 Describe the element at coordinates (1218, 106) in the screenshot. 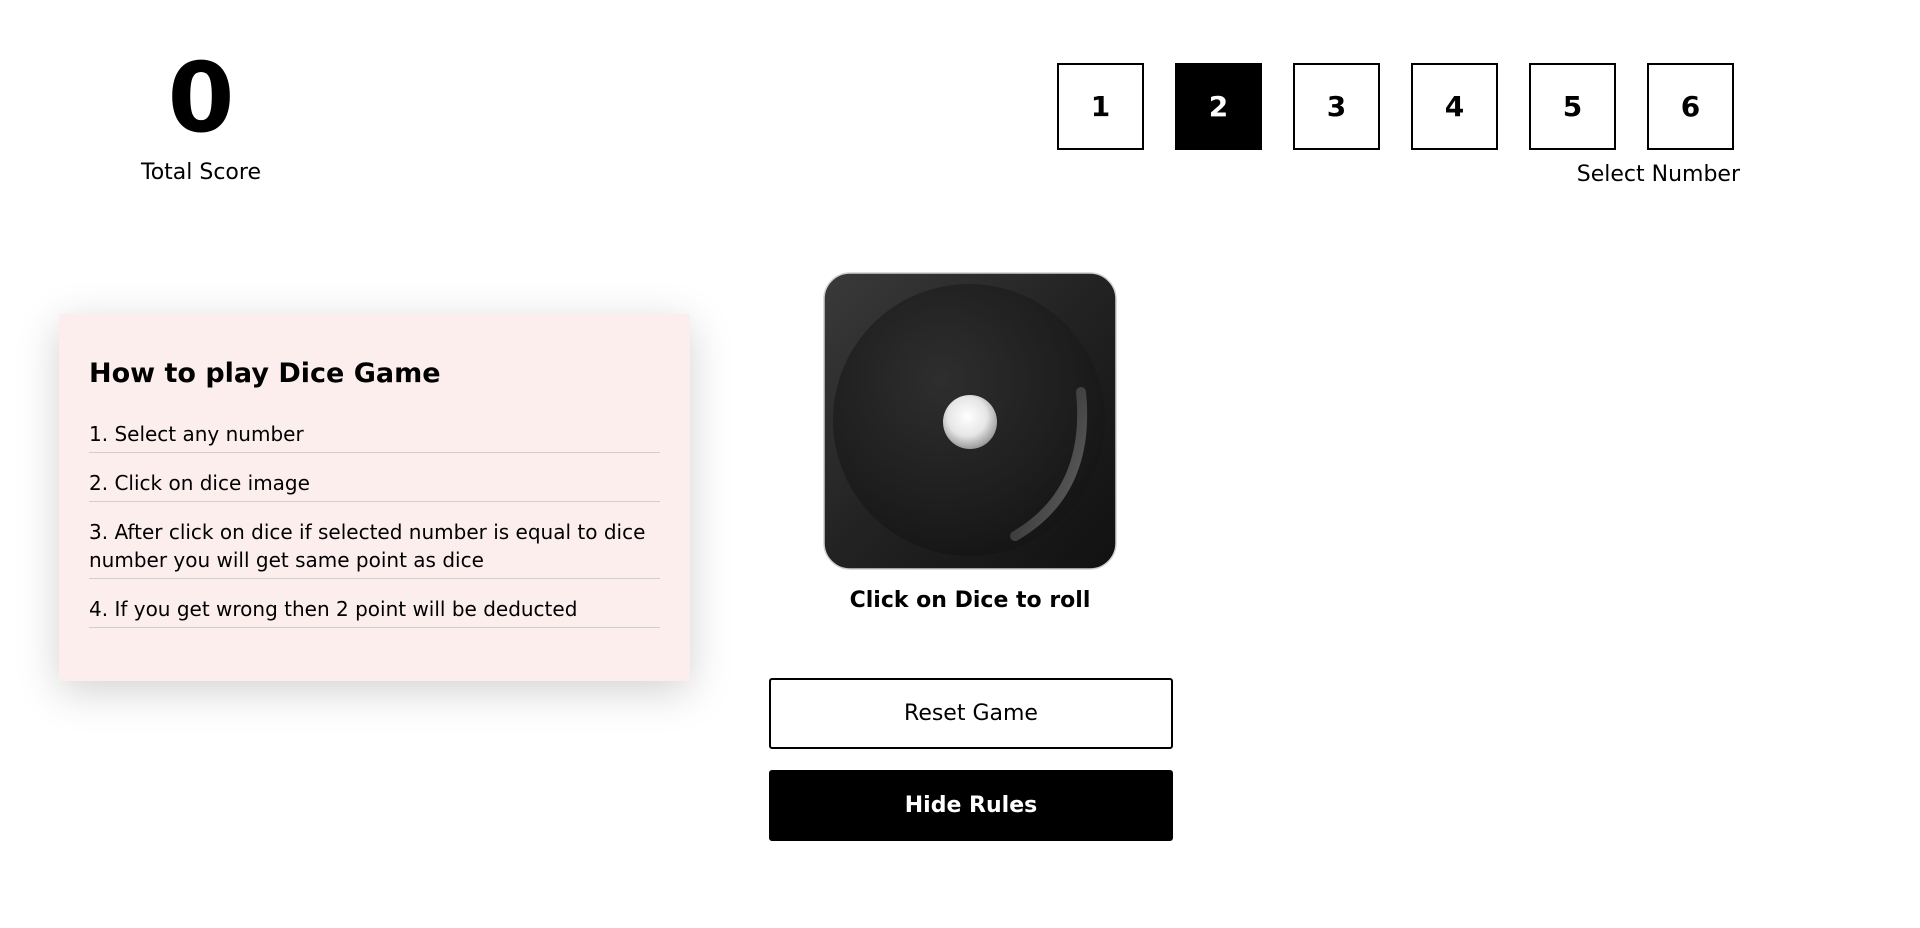

I see `number-box-2: 2` at that location.